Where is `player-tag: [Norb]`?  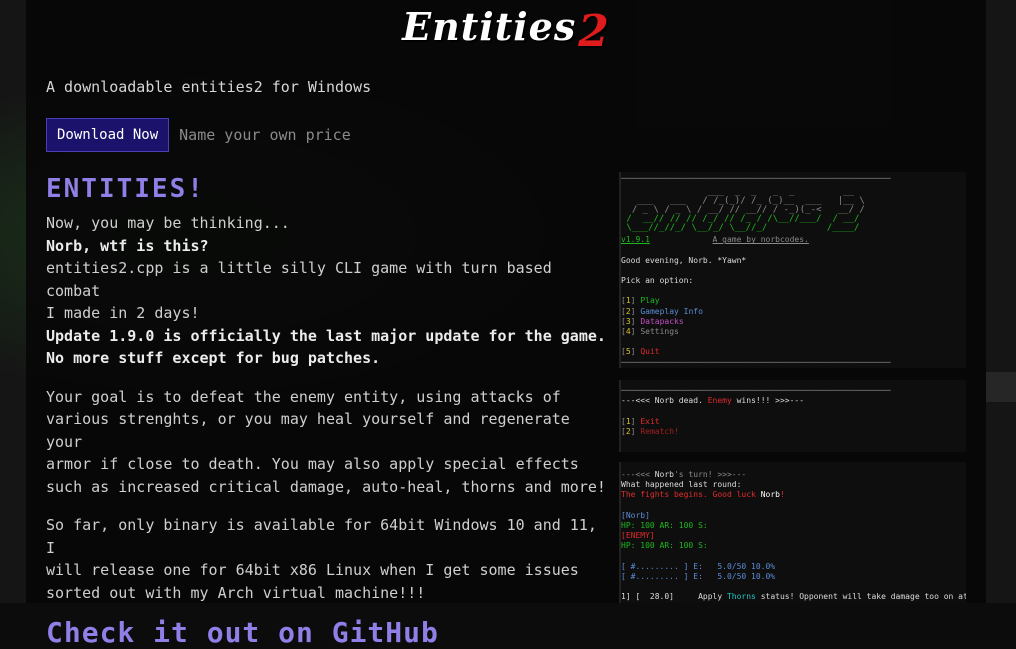
player-tag: [Norb] is located at coordinates (635, 515).